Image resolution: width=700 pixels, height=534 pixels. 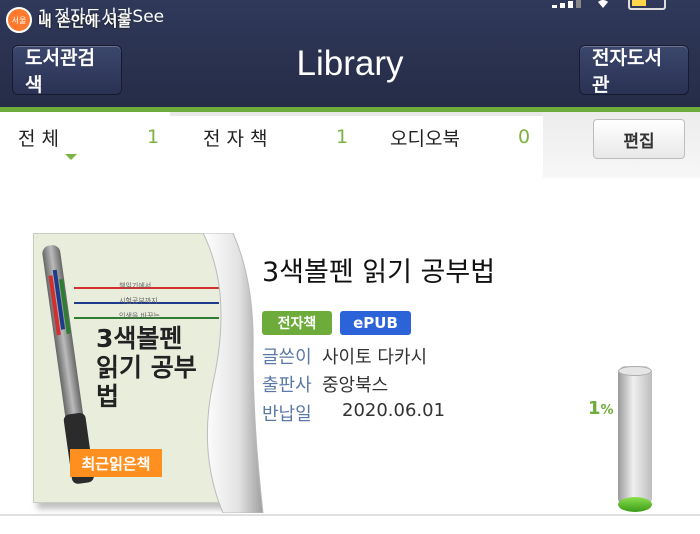 I want to click on wifi-icon, so click(x=603, y=4).